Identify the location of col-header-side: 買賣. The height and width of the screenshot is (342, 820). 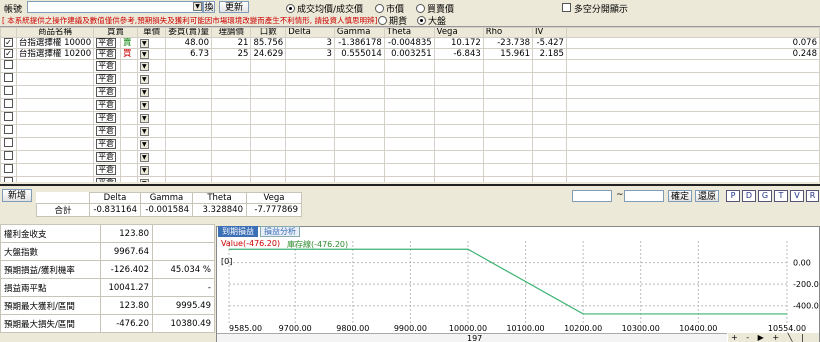
(115, 32).